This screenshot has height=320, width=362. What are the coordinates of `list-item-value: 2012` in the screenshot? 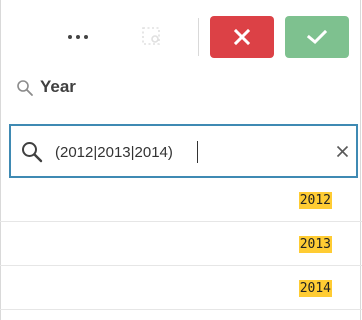 It's located at (315, 200).